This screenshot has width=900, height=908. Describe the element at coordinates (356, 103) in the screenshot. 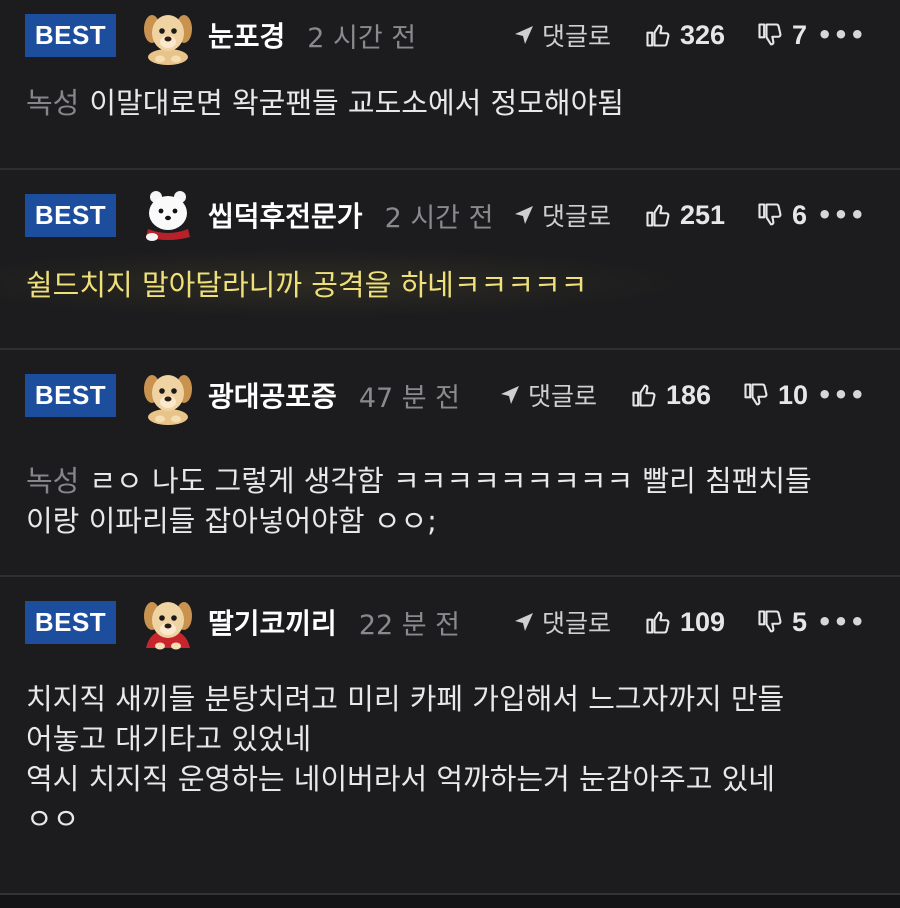

I see `comment-body: 이말대로면 왁굳팬들 교도소에서 정모해야됨` at that location.